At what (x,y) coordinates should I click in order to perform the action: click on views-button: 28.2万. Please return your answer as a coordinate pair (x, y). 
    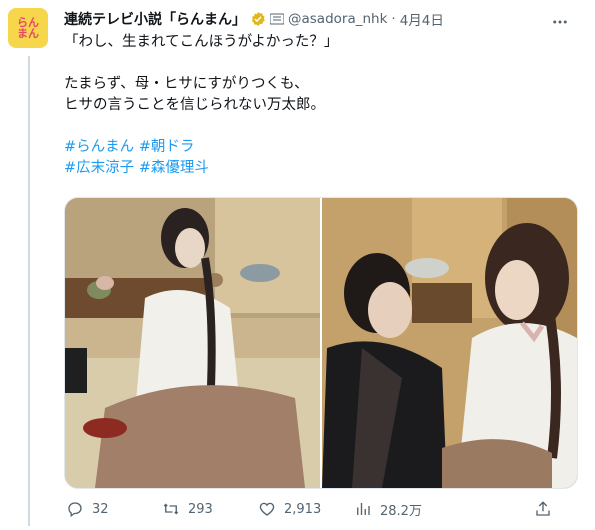
    Looking at the image, I should click on (402, 509).